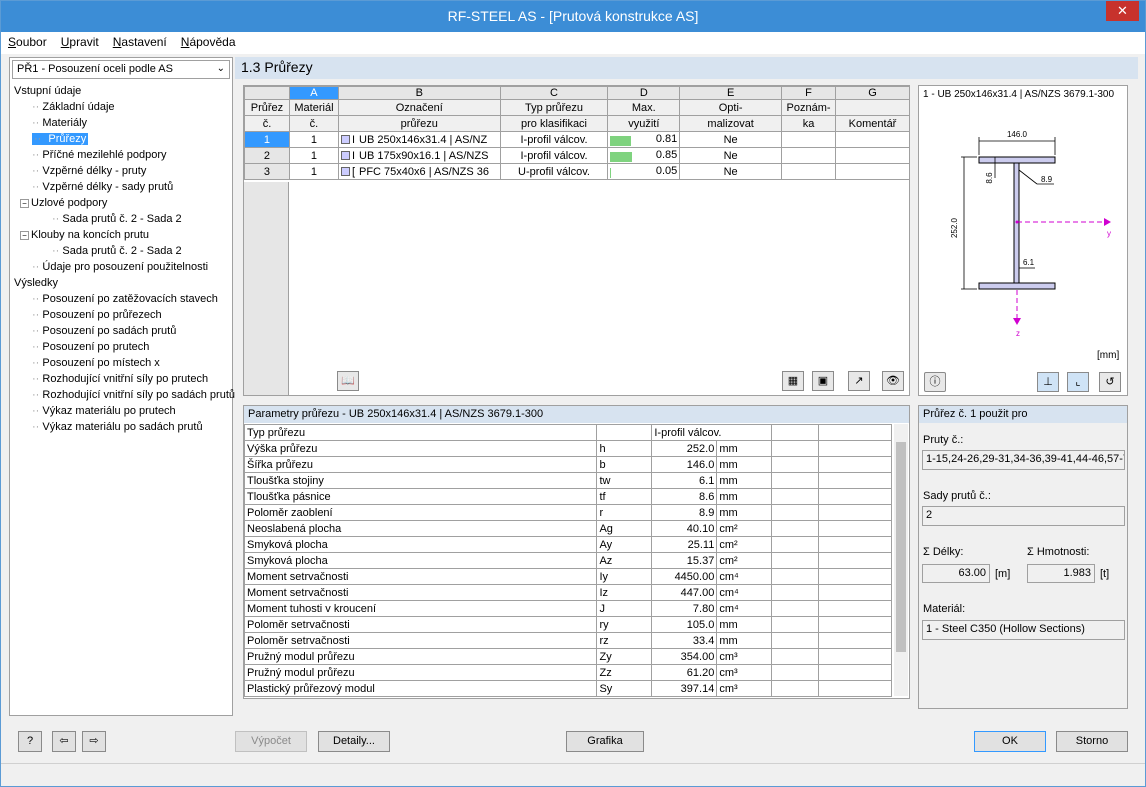 The width and height of the screenshot is (1146, 787). Describe the element at coordinates (567, 560) in the screenshot. I see `table-row: Smyková plocha Az 15.37 cm²` at that location.